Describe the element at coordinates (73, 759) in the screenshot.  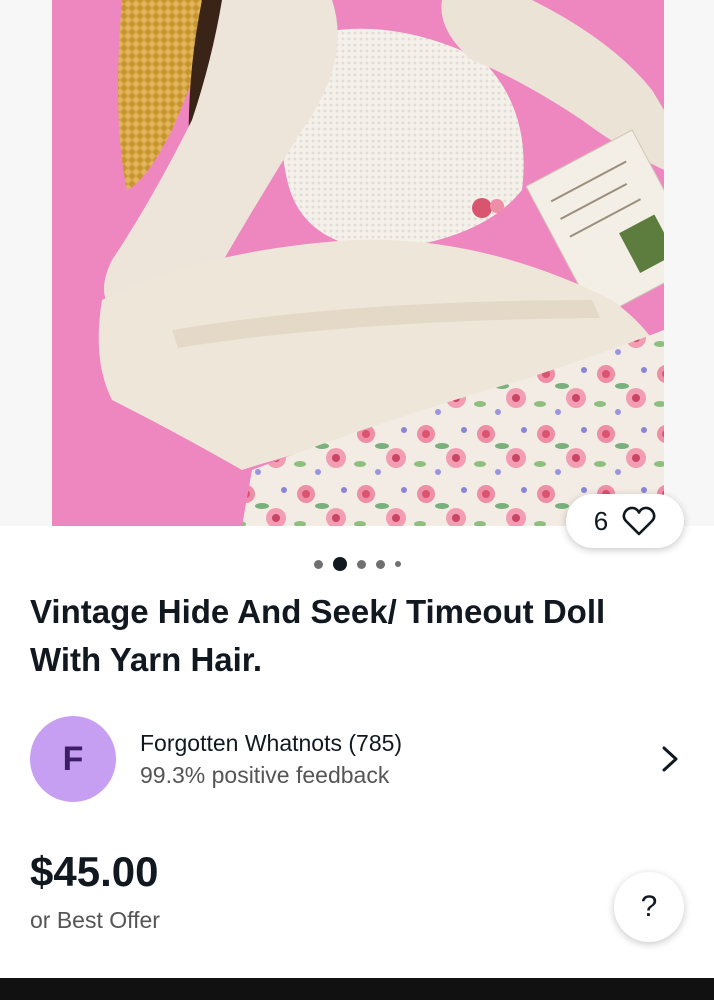
I see `seller-avatar: F` at that location.